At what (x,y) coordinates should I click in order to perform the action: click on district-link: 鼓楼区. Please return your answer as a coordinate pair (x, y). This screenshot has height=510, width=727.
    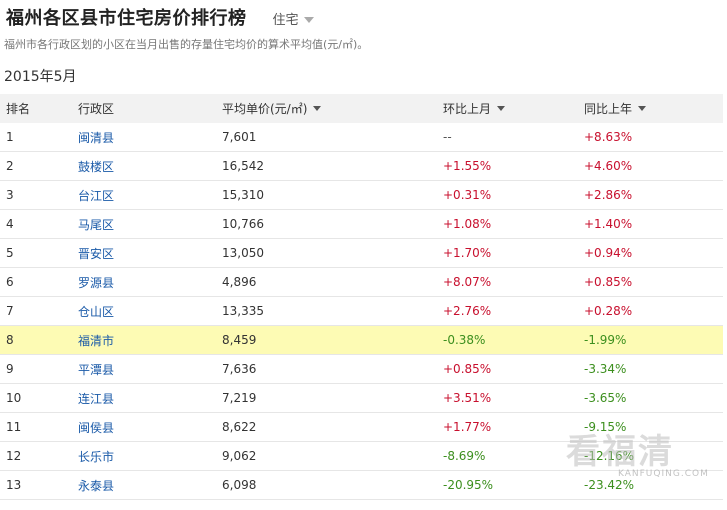
    Looking at the image, I should click on (96, 167).